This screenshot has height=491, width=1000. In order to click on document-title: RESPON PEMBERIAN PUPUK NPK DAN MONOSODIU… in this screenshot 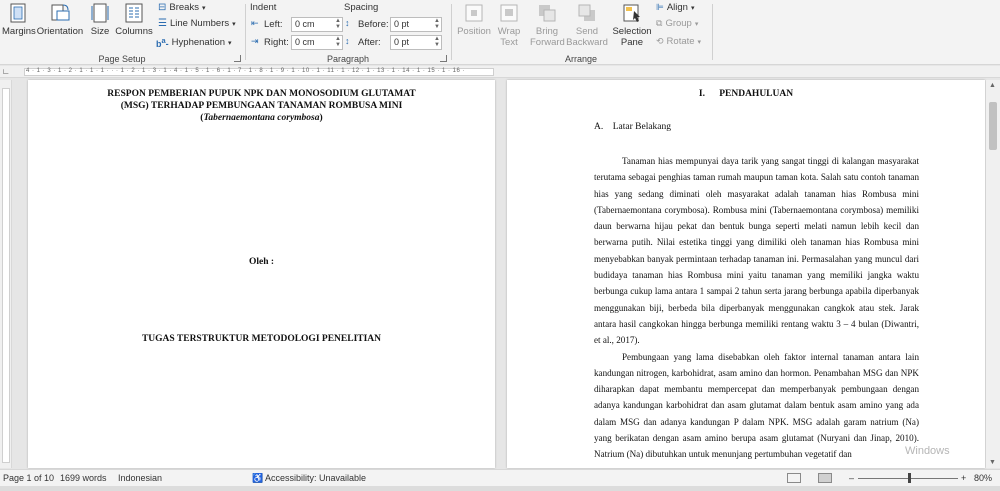, I will do `click(261, 106)`.